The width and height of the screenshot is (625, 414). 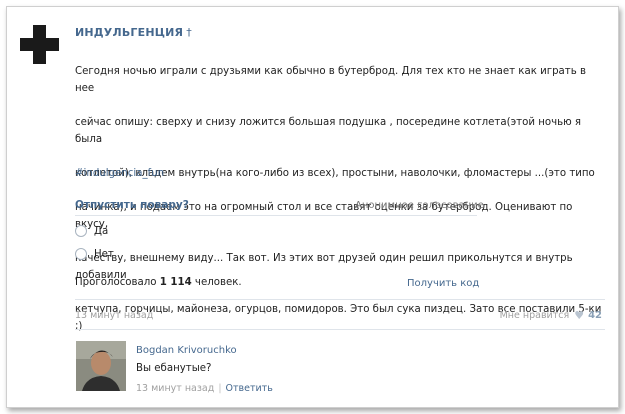 I want to click on post-divider, so click(x=340, y=299).